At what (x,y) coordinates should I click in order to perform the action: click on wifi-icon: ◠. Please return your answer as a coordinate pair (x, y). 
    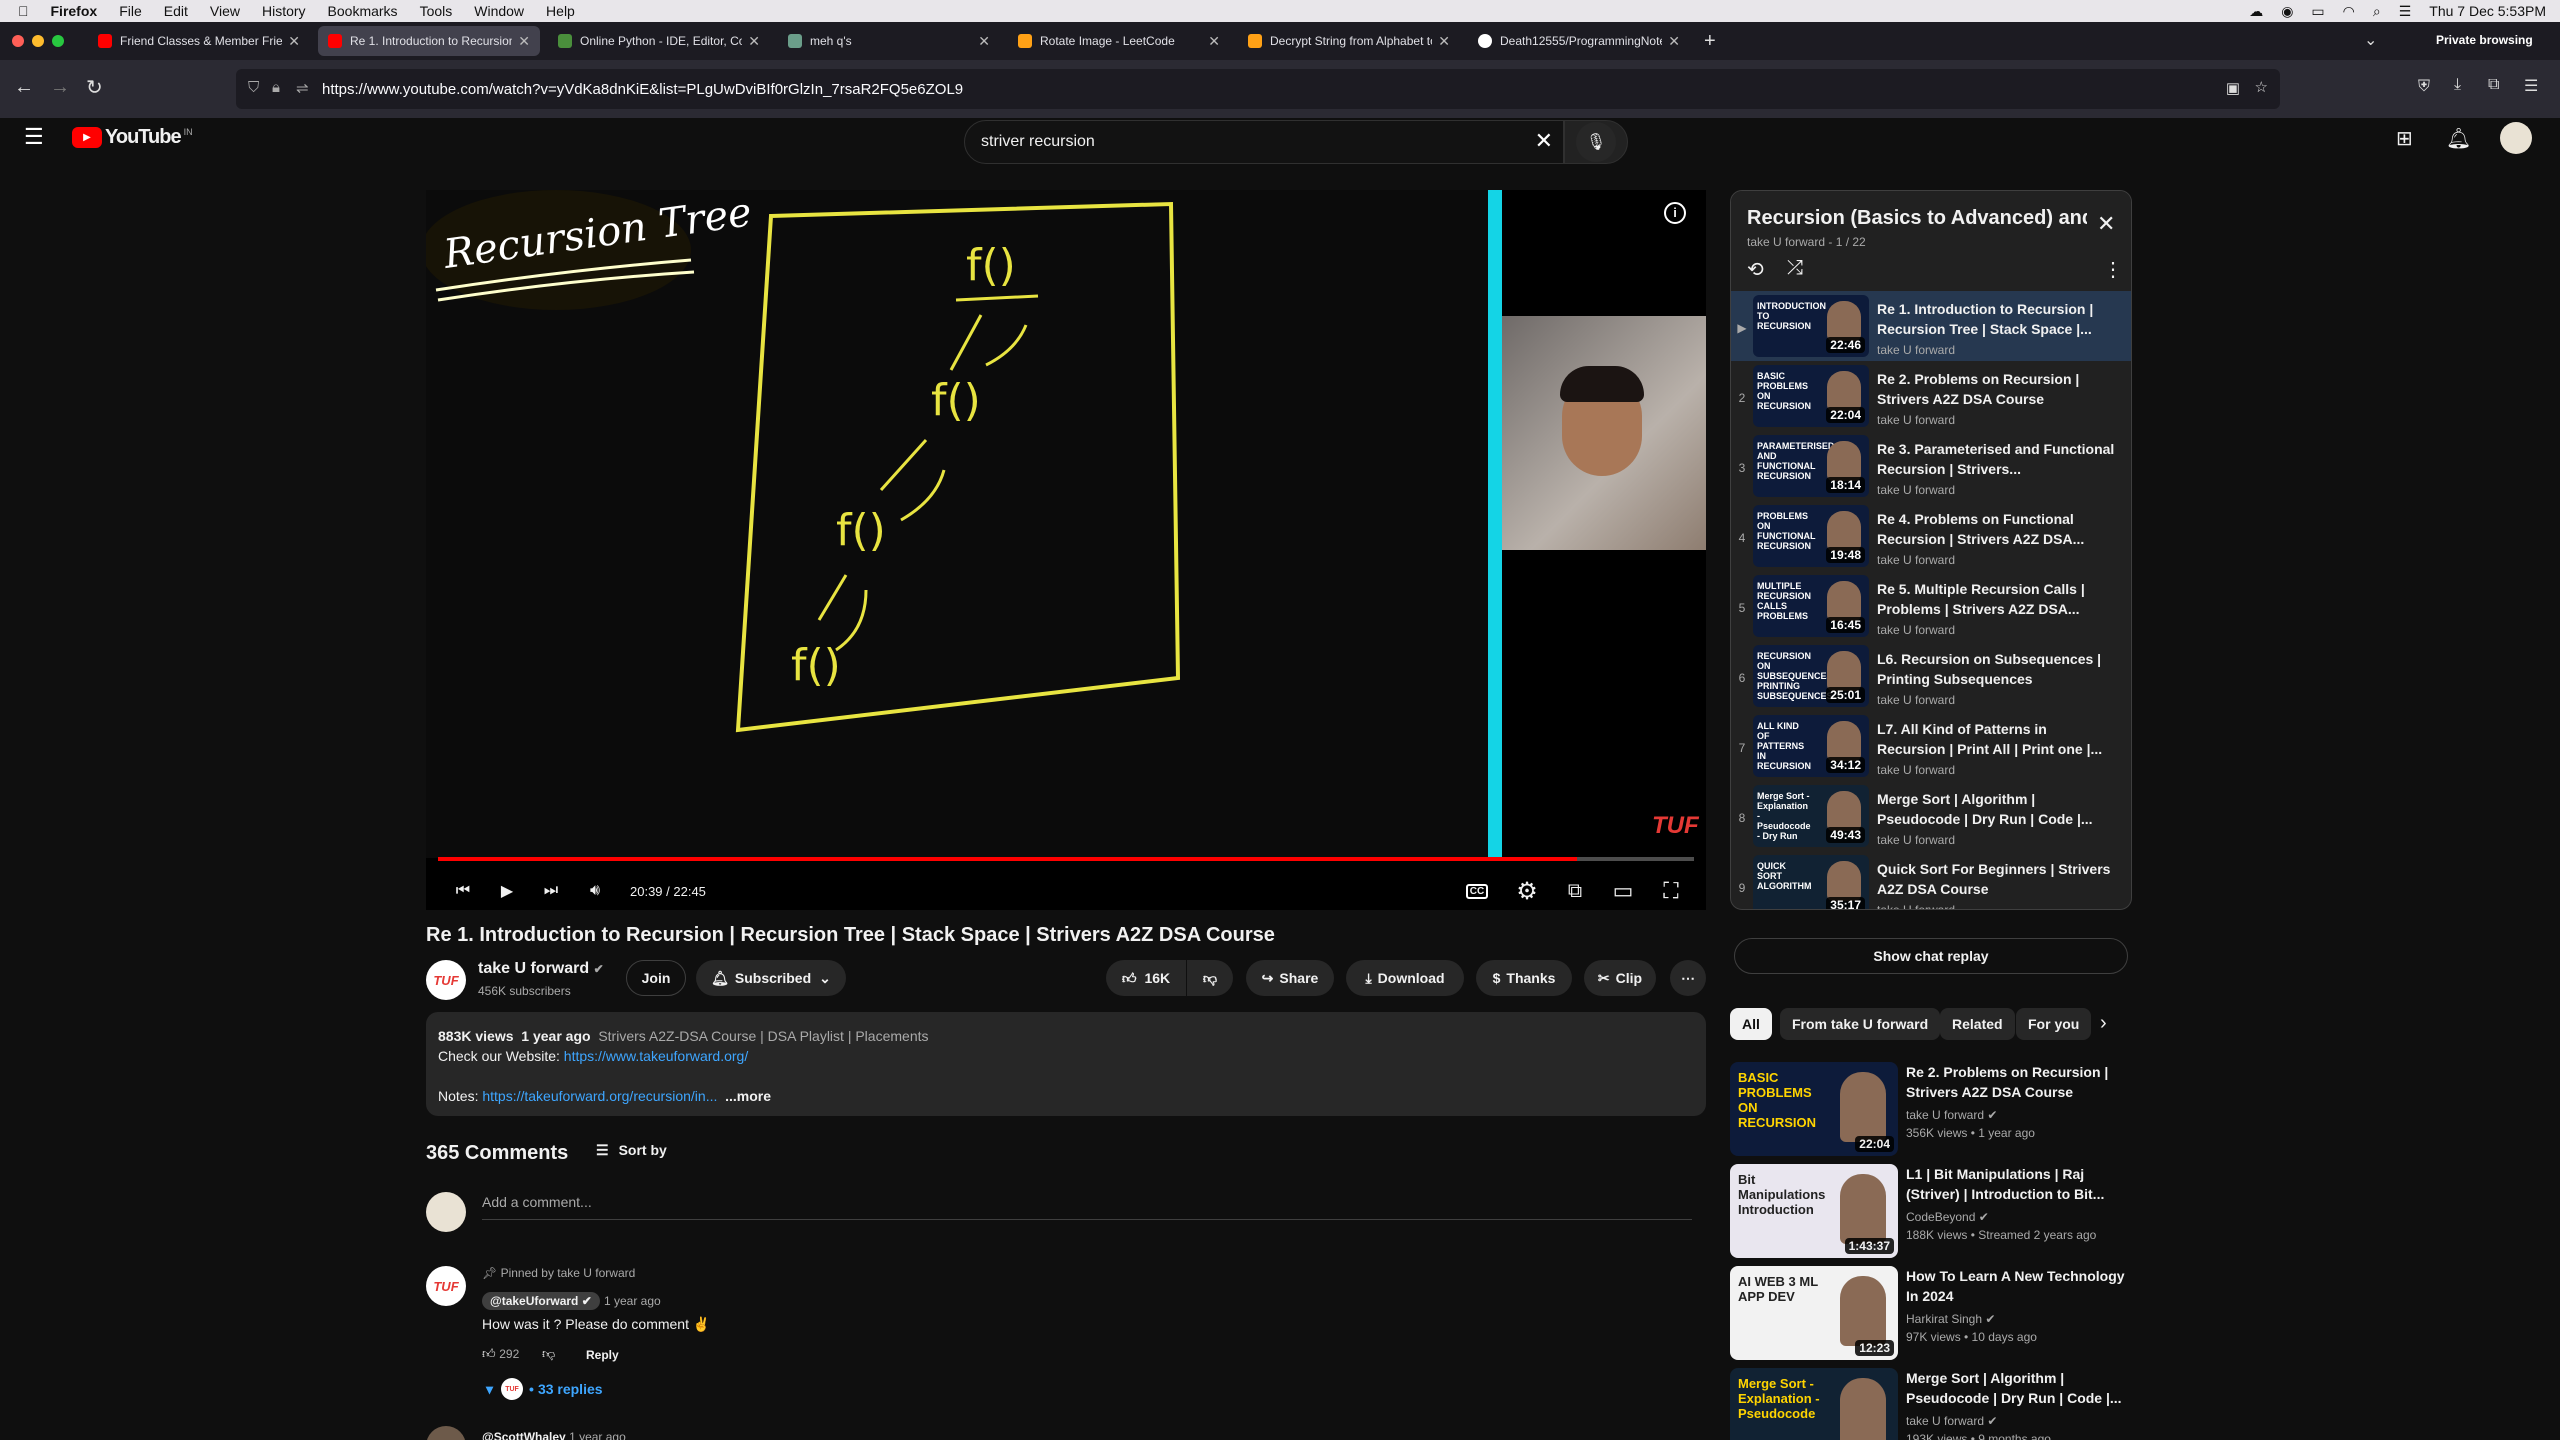
    Looking at the image, I should click on (2349, 11).